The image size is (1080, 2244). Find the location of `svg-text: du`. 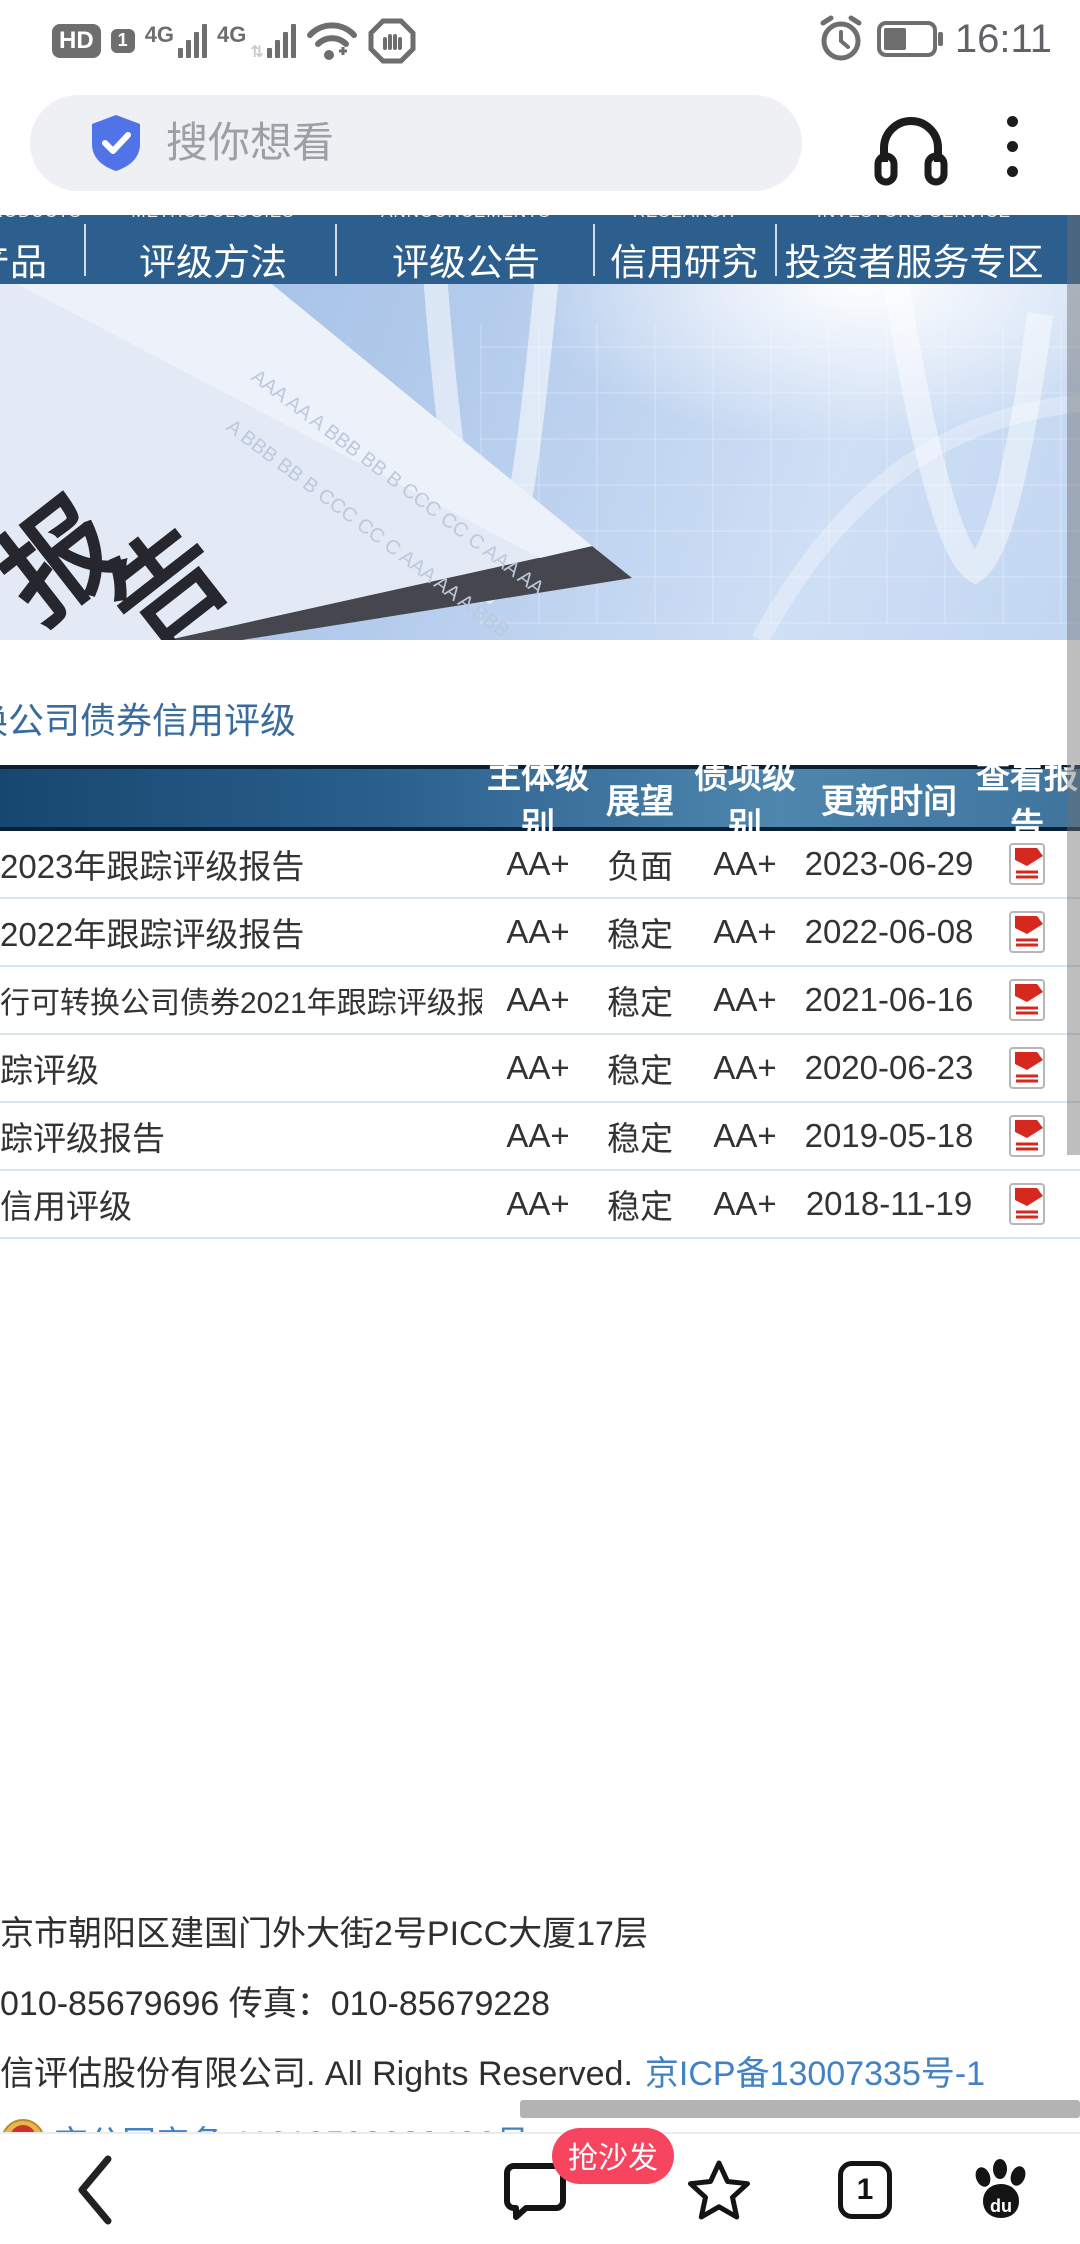

svg-text: du is located at coordinates (1001, 2206).